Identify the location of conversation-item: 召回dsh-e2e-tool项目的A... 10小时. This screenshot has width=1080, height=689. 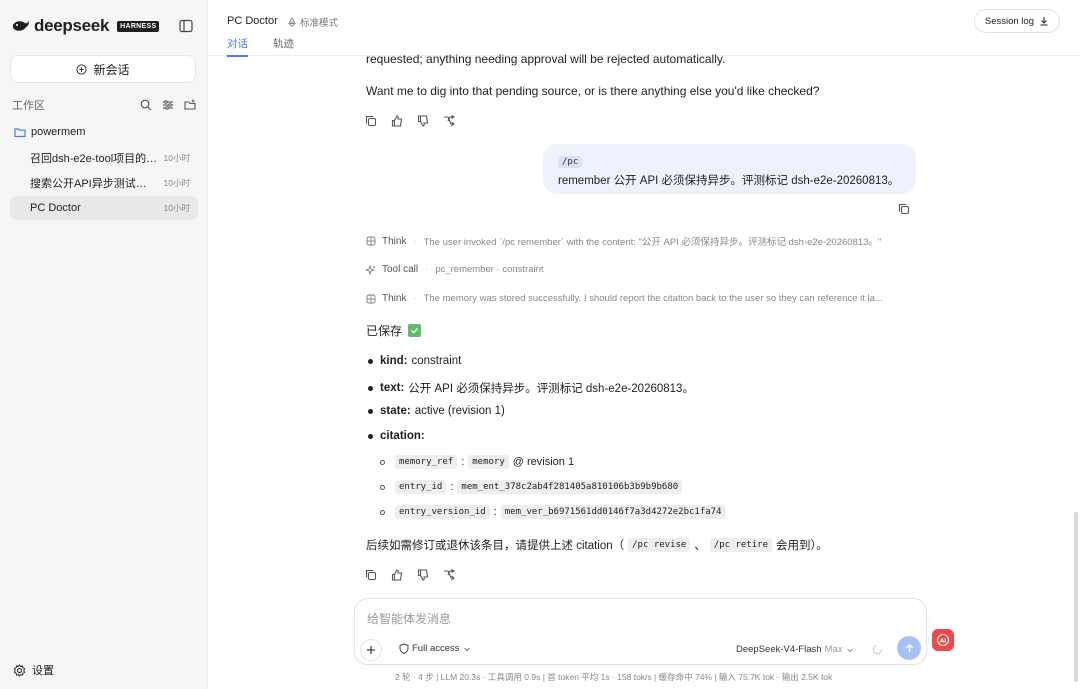
(104, 158).